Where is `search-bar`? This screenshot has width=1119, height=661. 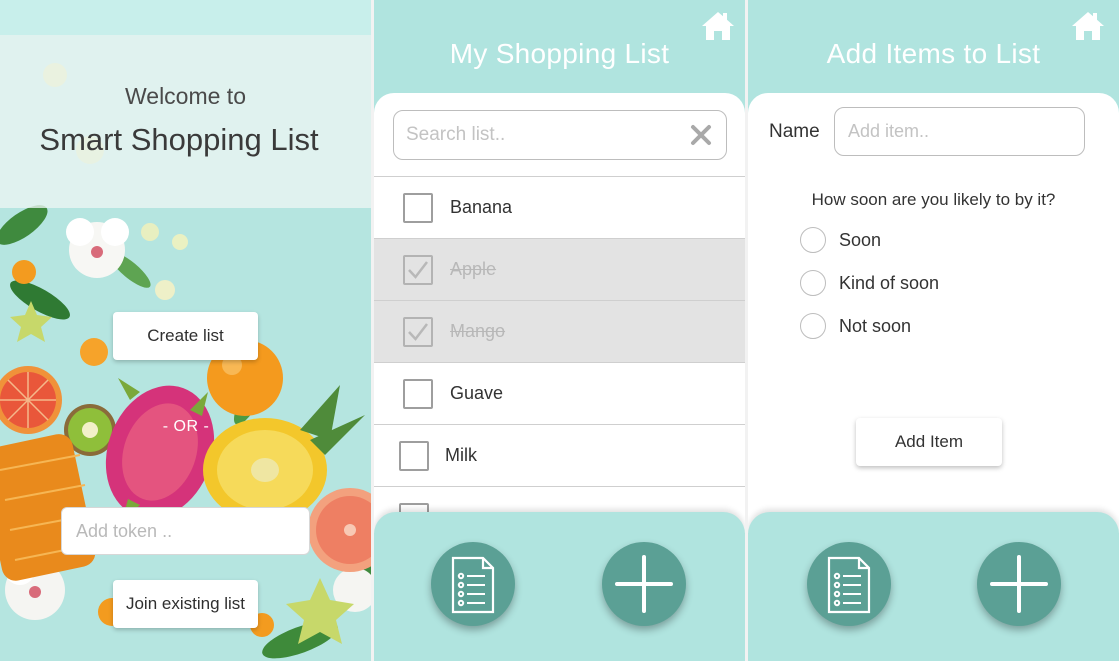
search-bar is located at coordinates (560, 135).